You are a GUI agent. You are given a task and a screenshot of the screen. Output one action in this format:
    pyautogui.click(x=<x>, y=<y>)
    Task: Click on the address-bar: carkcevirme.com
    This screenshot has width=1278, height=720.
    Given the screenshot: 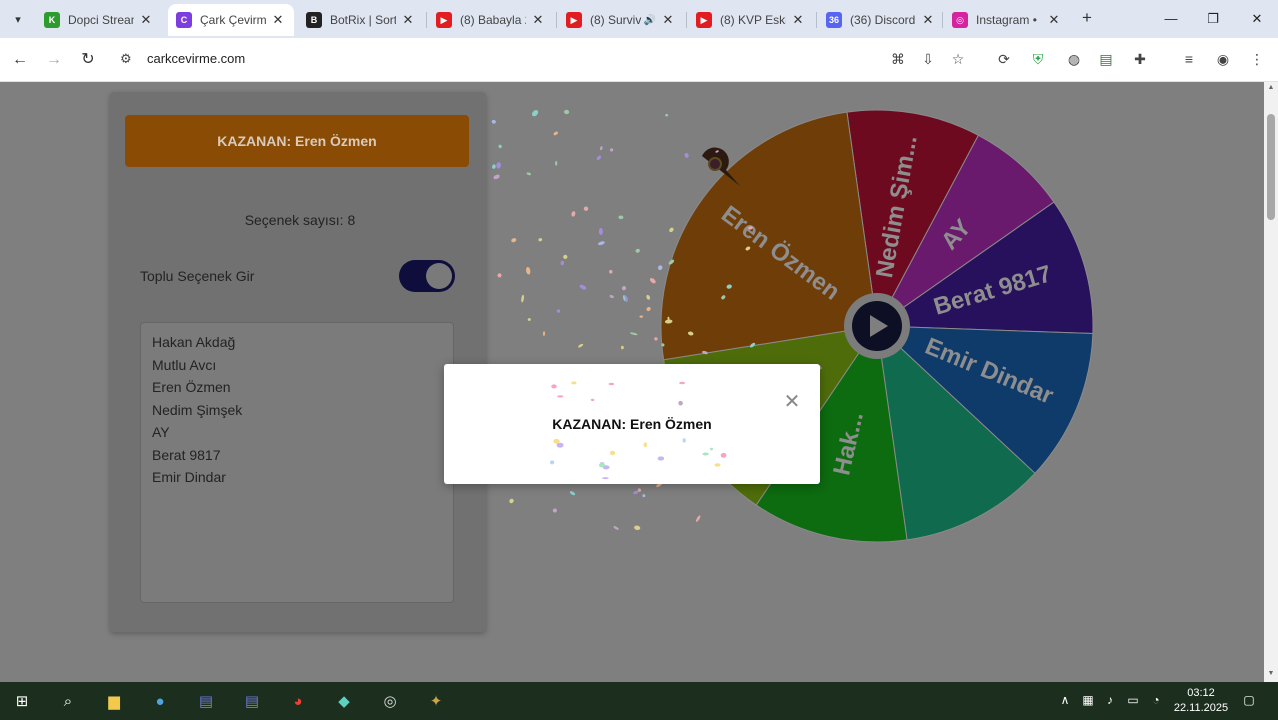 What is the action you would take?
    pyautogui.click(x=196, y=58)
    